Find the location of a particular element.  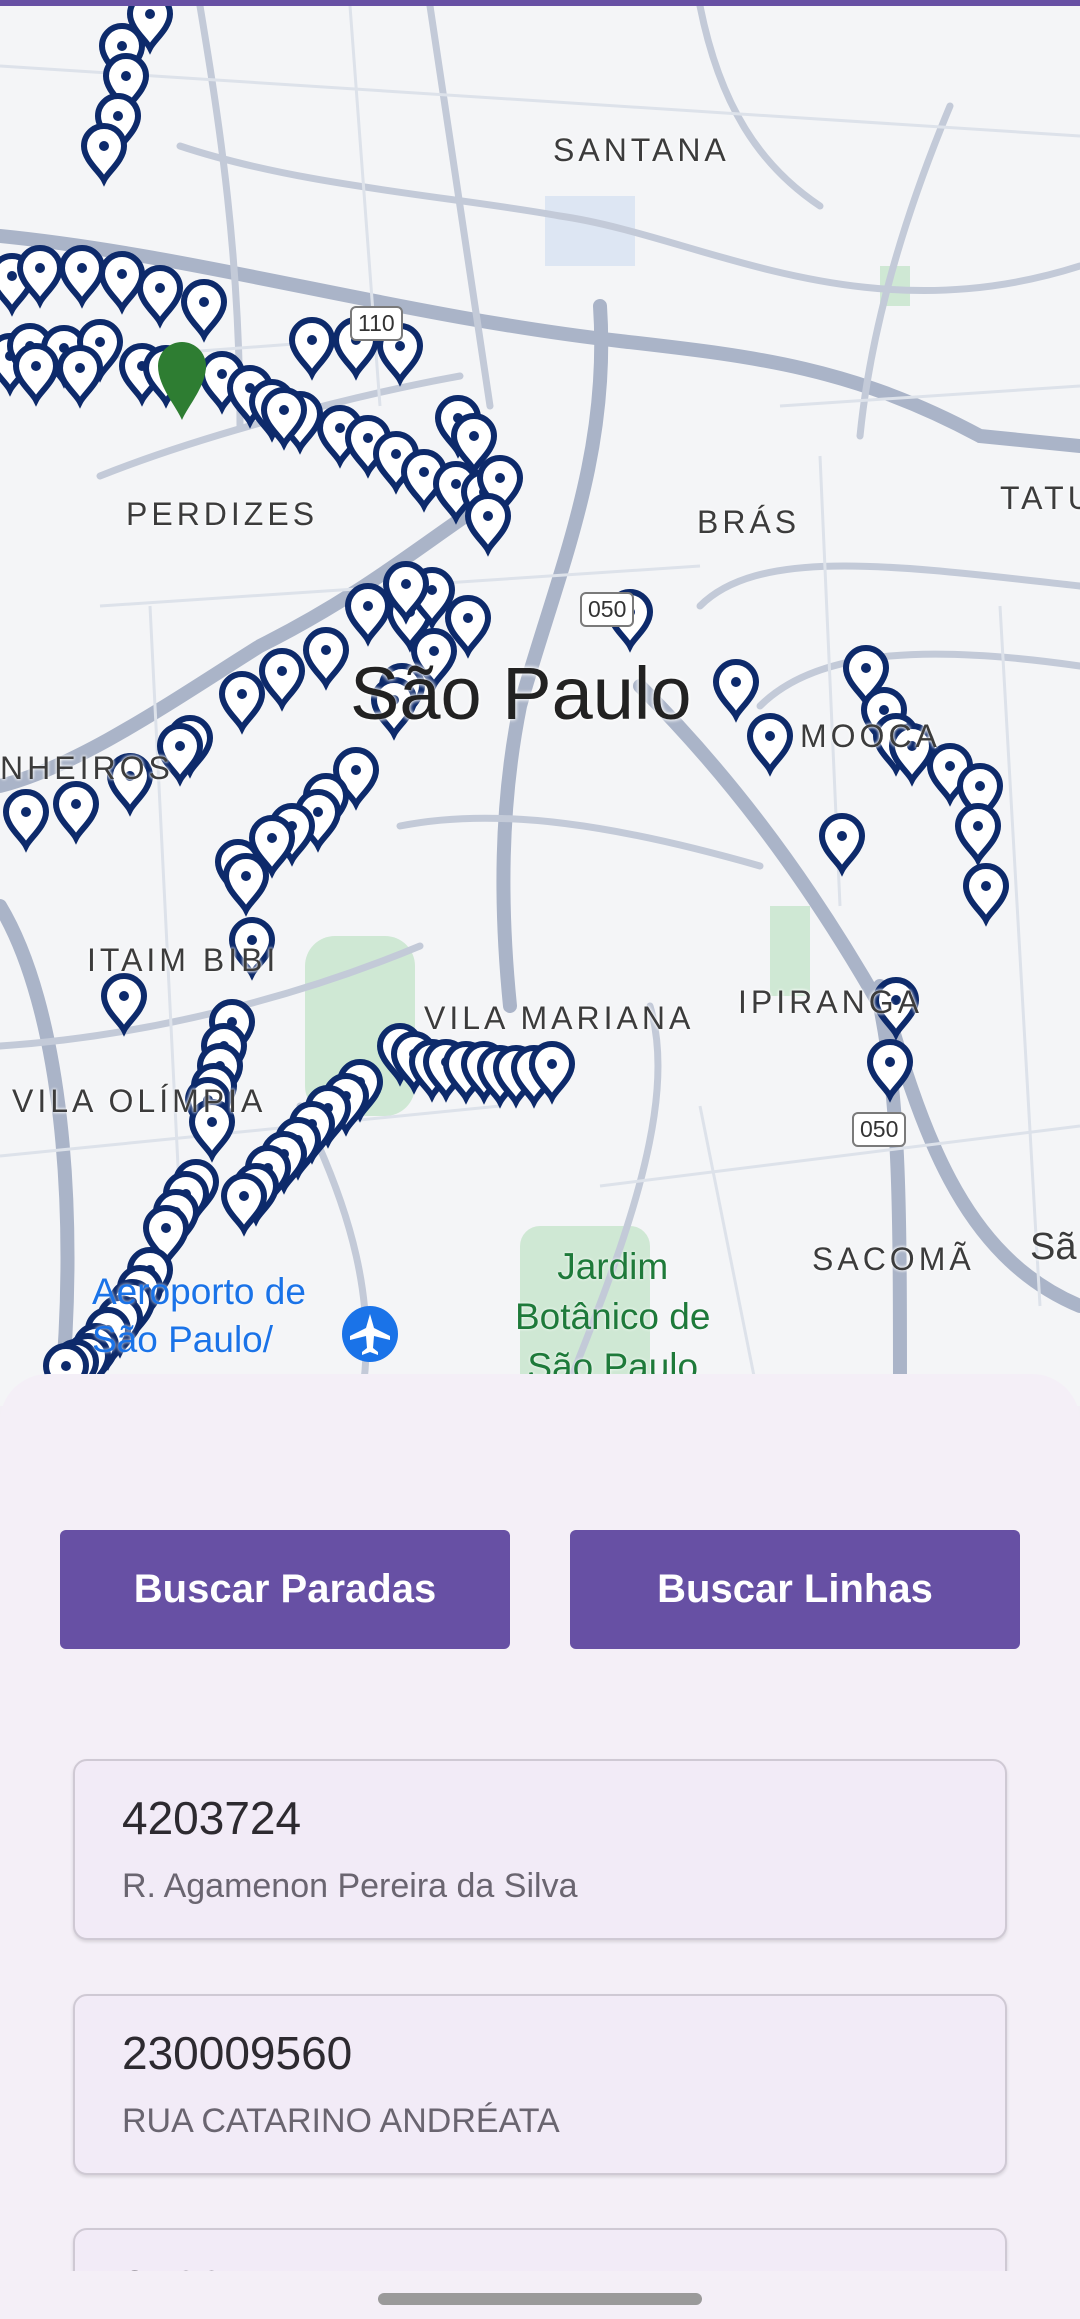

district-label-sacoma: SACOMÃ is located at coordinates (893, 1259).